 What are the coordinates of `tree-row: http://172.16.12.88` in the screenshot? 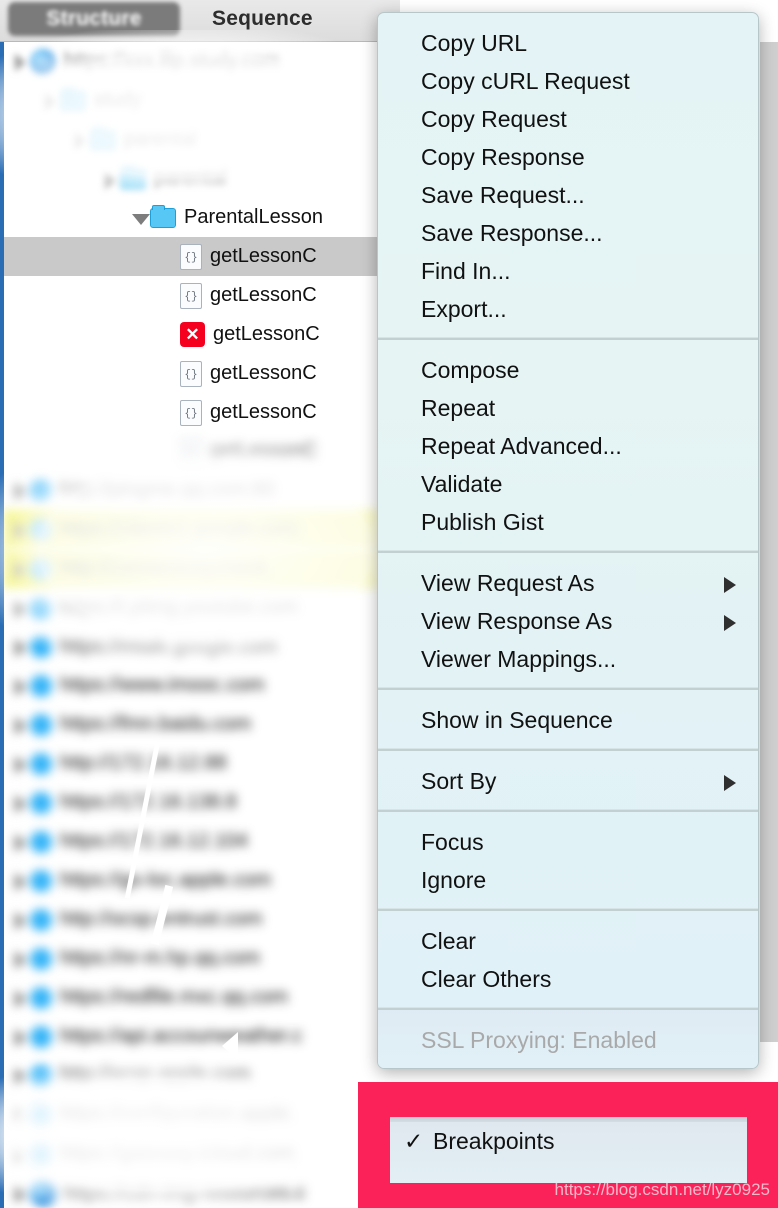 It's located at (191, 763).